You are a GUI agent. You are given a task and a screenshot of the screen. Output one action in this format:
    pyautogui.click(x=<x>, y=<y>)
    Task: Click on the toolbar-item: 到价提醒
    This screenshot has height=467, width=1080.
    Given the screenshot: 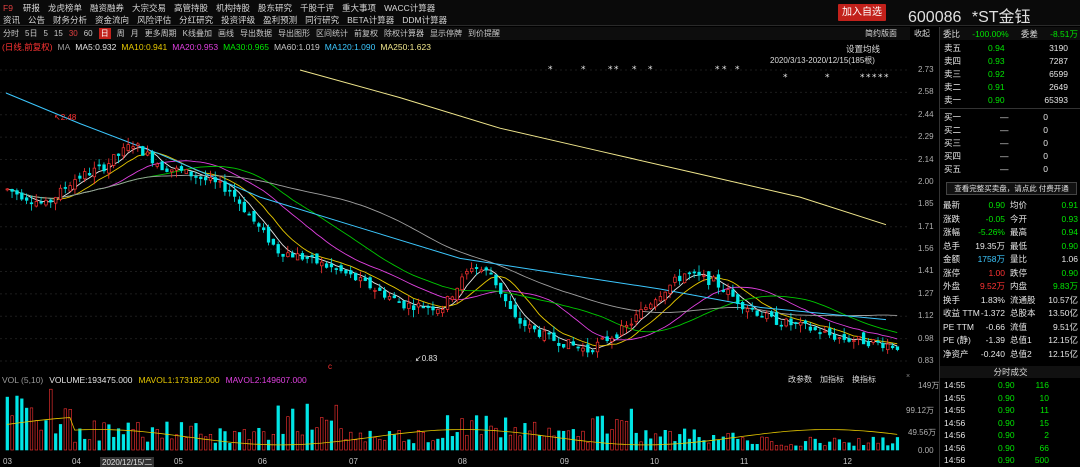 What is the action you would take?
    pyautogui.click(x=484, y=33)
    